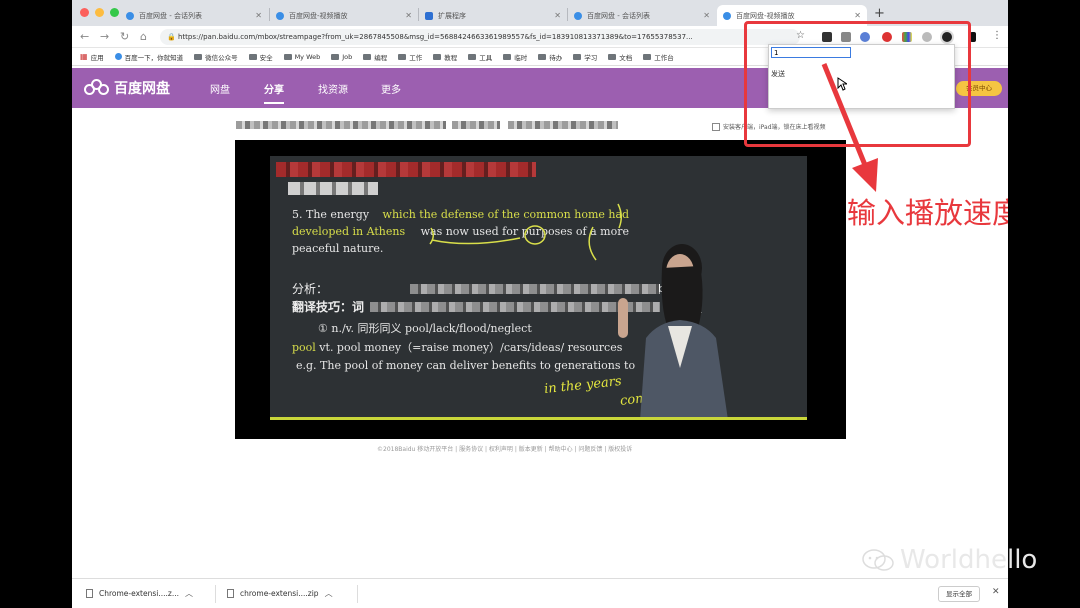 This screenshot has width=1080, height=608. Describe the element at coordinates (1044, 304) in the screenshot. I see `letterbox-right` at that location.